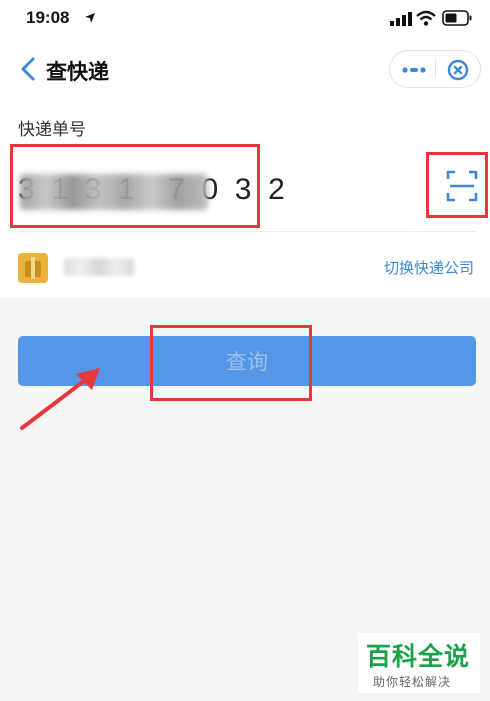 The width and height of the screenshot is (490, 701). I want to click on nav-bar: 查快递, so click(245, 69).